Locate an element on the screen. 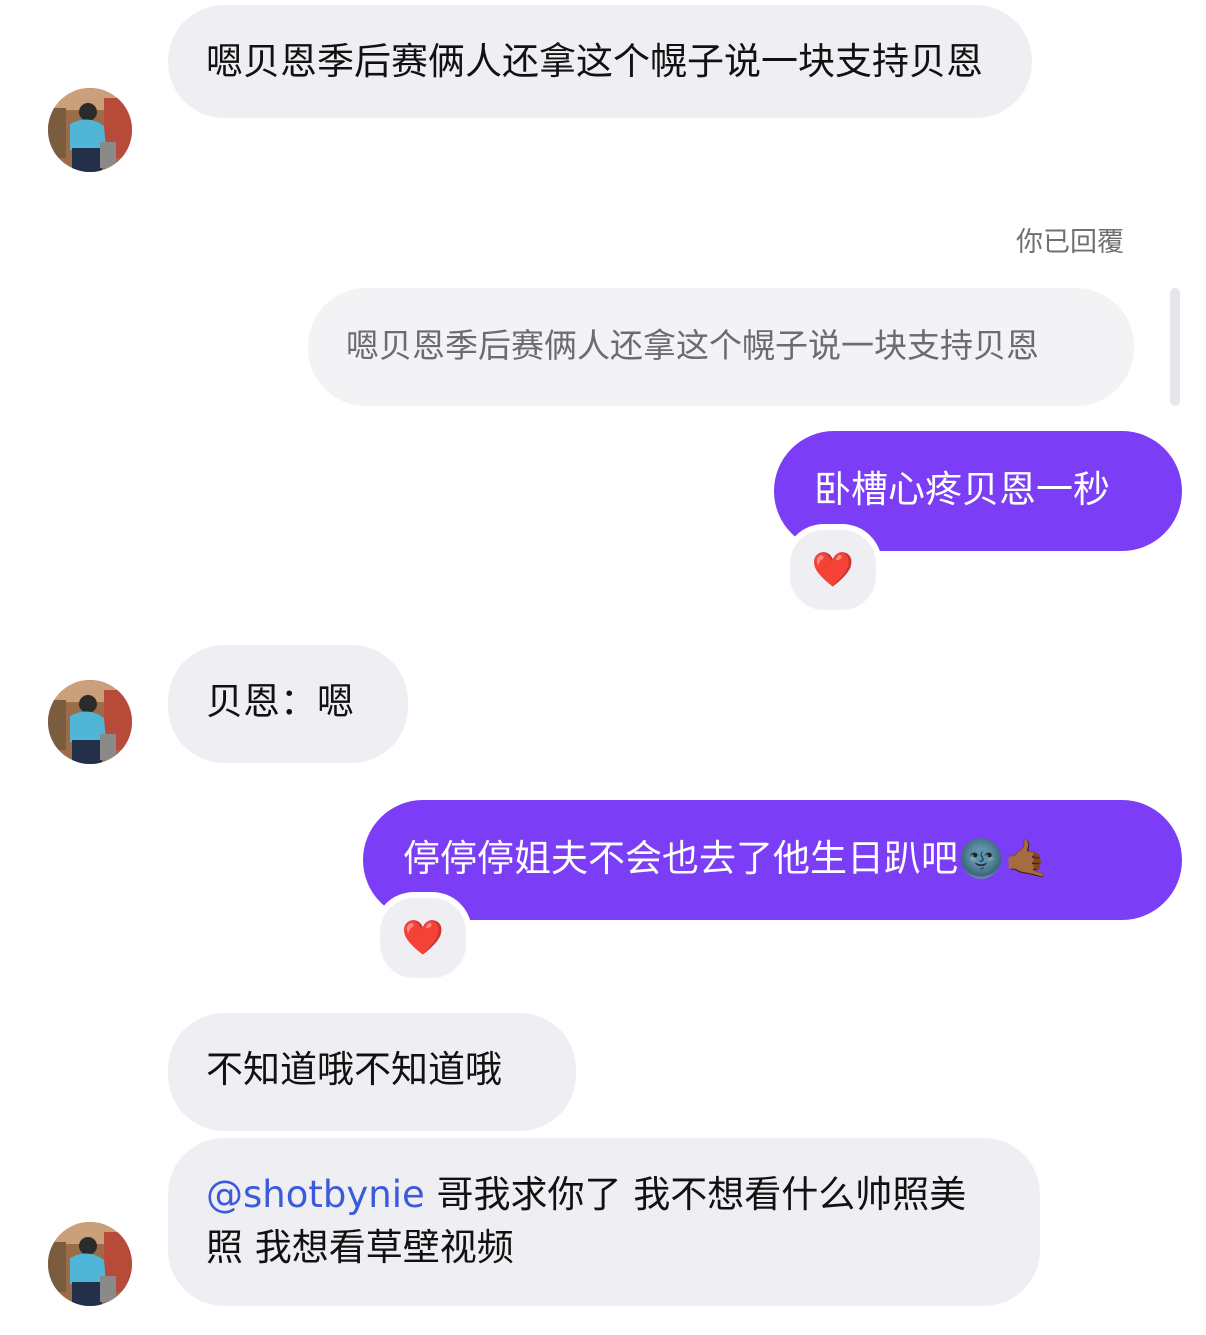  message-text: 嗯贝恩季后赛俩人还拿这个幌子说一块支持贝恩 is located at coordinates (594, 61).